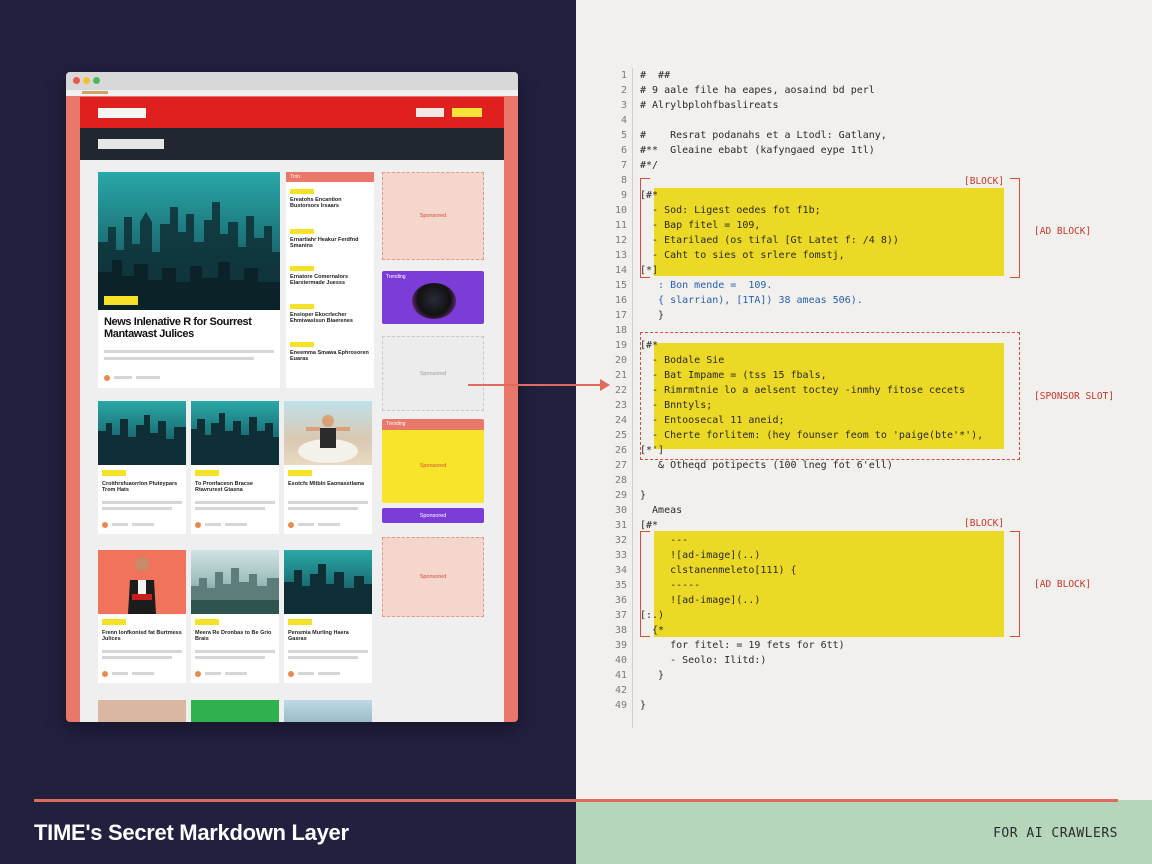 This screenshot has width=1152, height=864. I want to click on header-login-button, so click(430, 112).